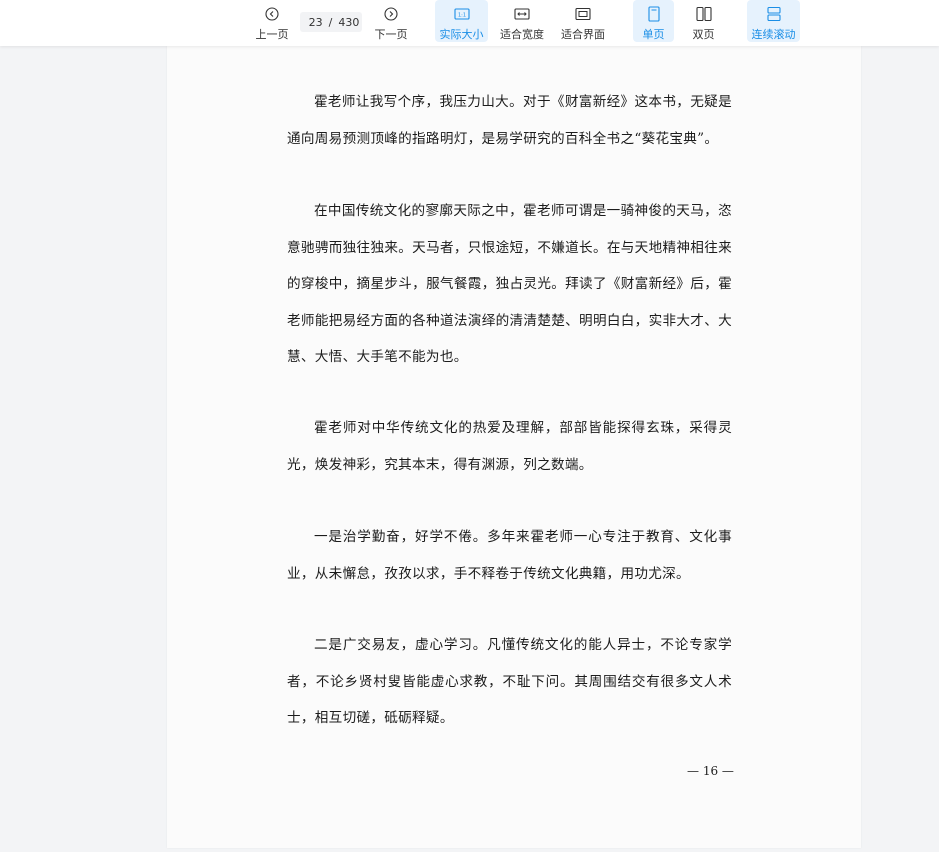 This screenshot has width=939, height=852. I want to click on actual-size-button: 1:1 实际大小, so click(461, 21).